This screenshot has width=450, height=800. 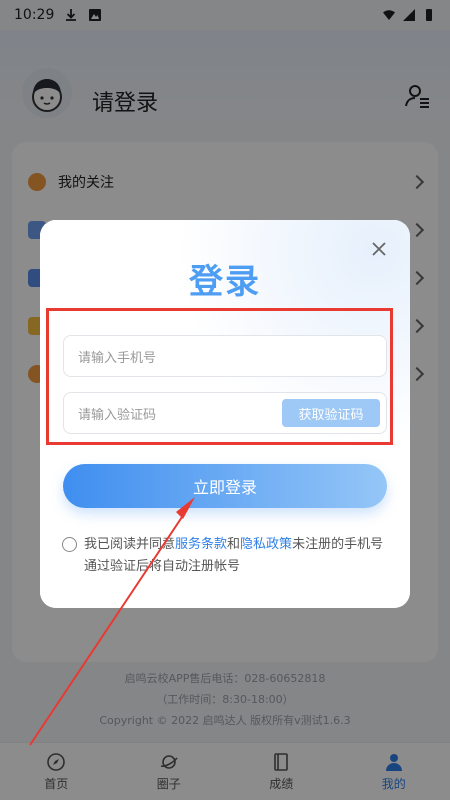 I want to click on highlight-box, so click(x=219, y=376).